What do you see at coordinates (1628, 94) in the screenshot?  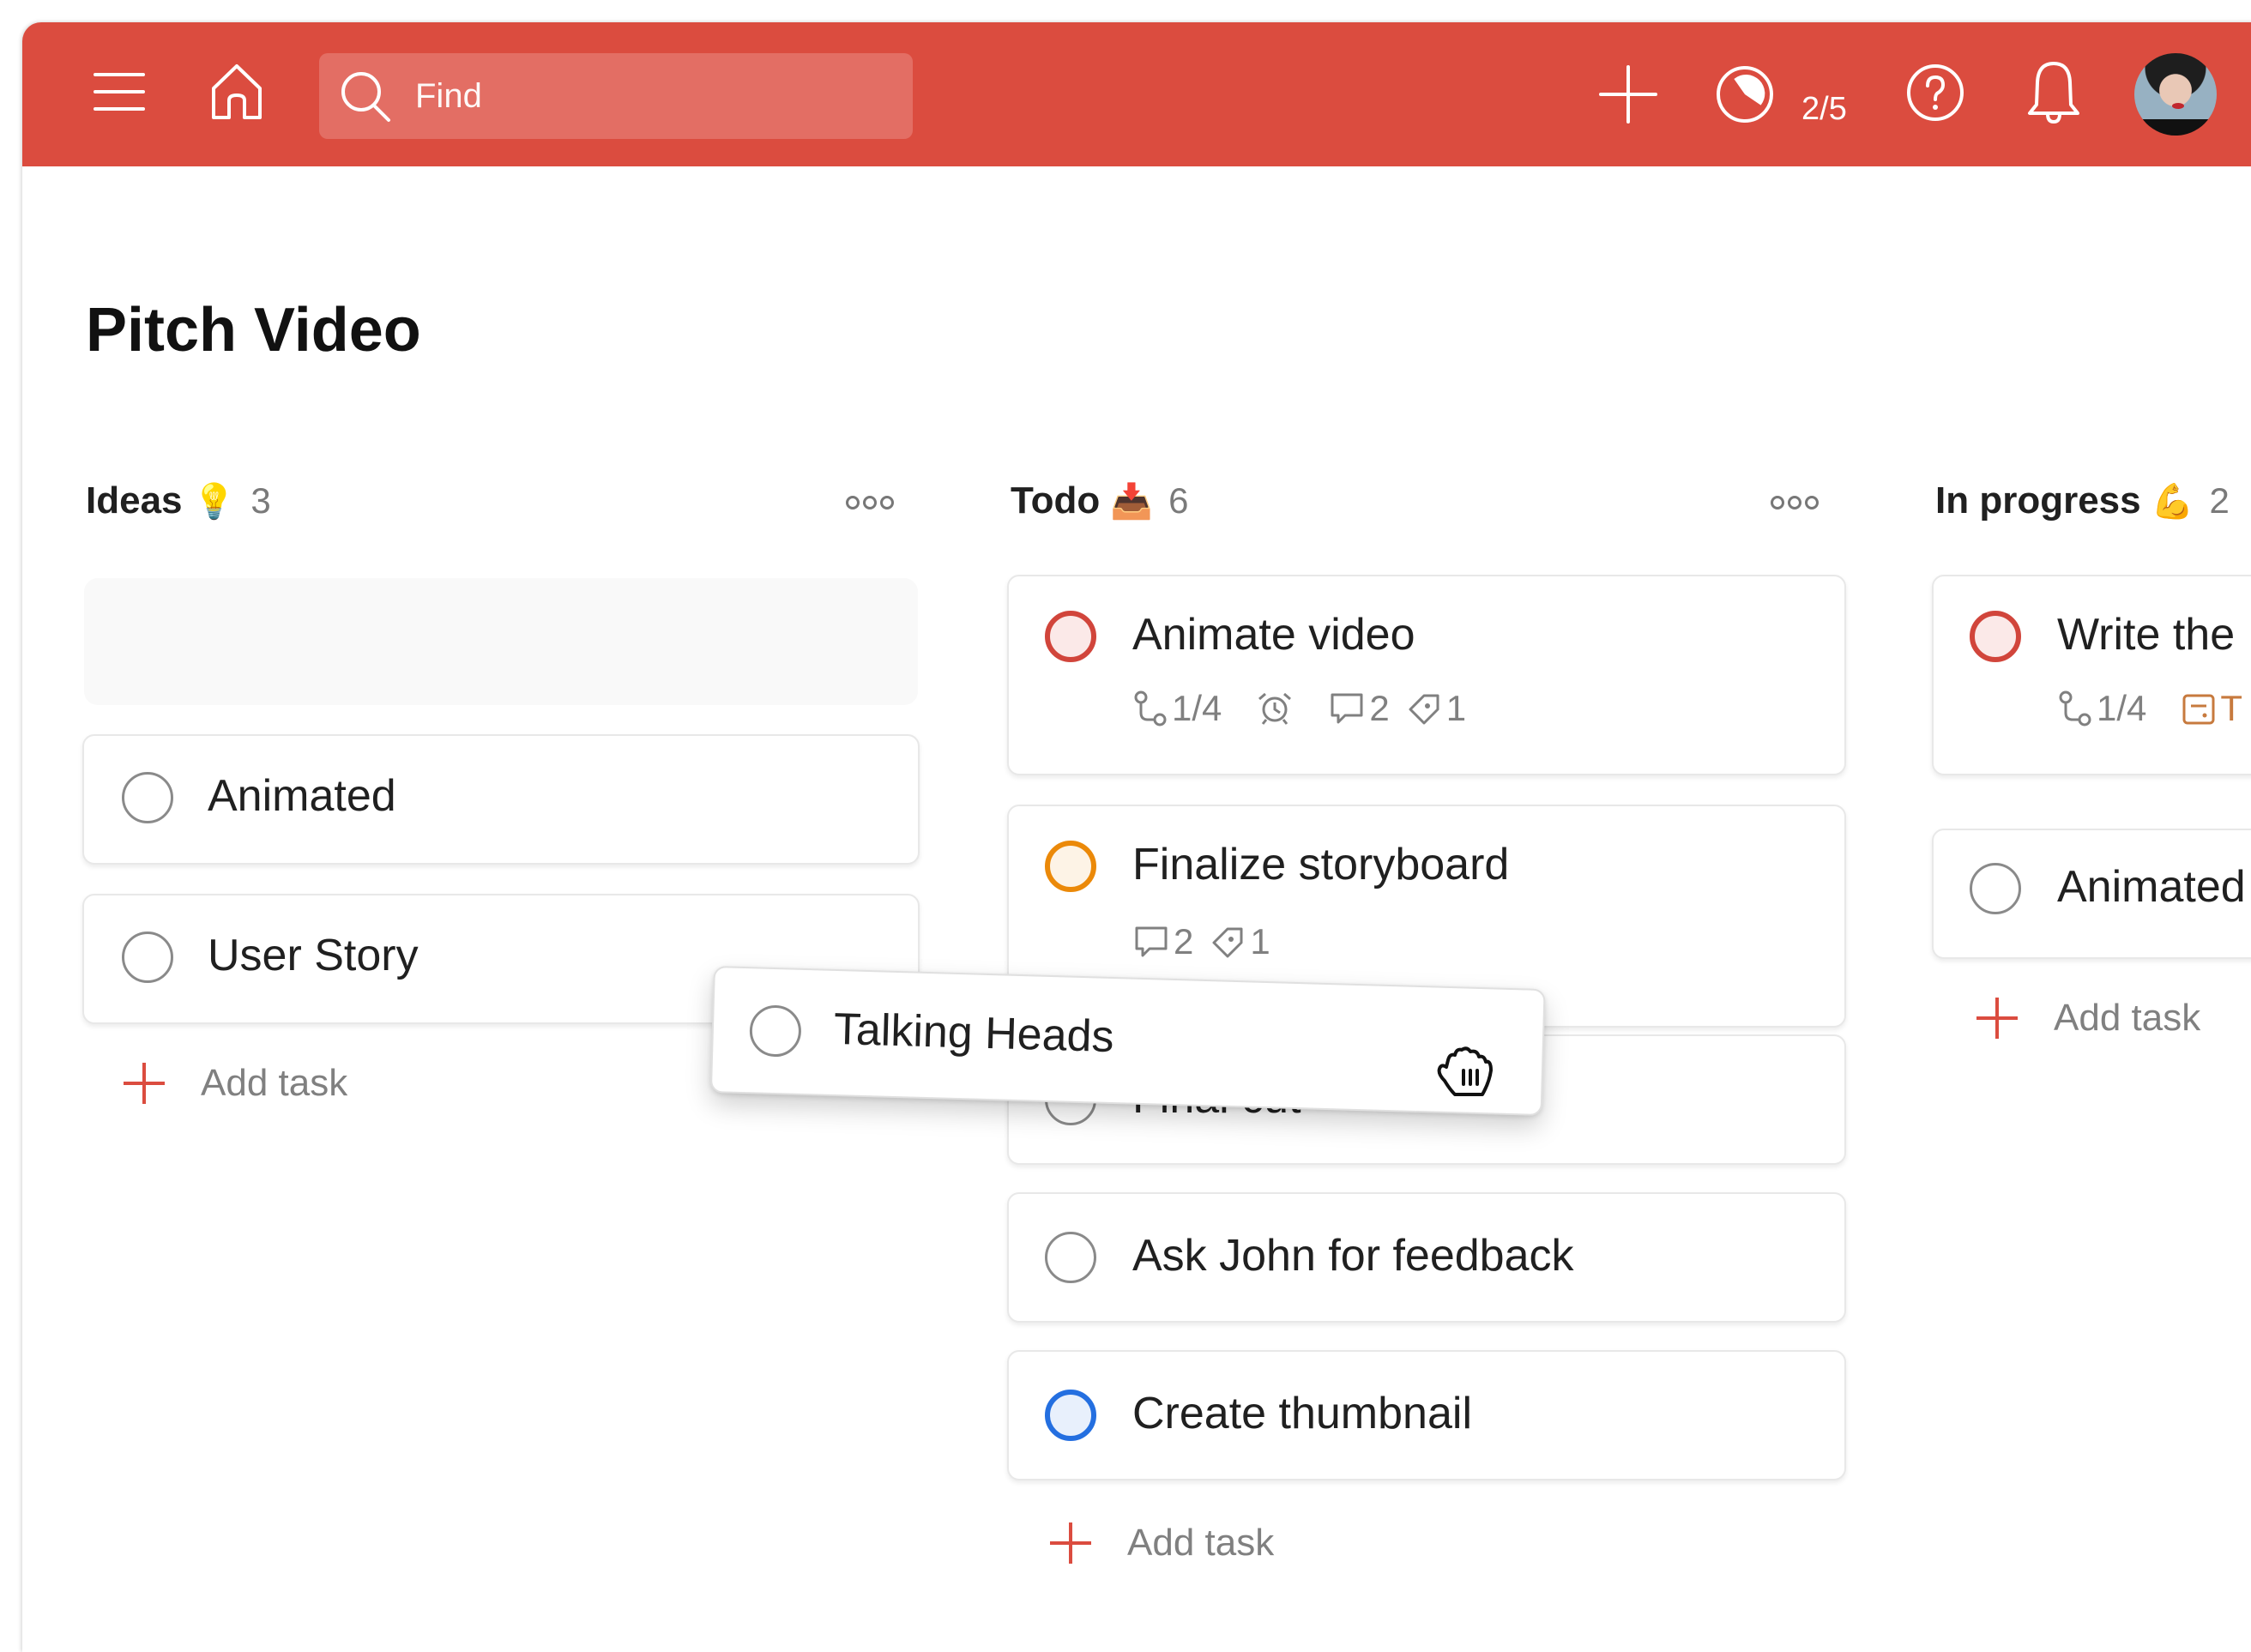 I see `quick-add-plus-icon` at bounding box center [1628, 94].